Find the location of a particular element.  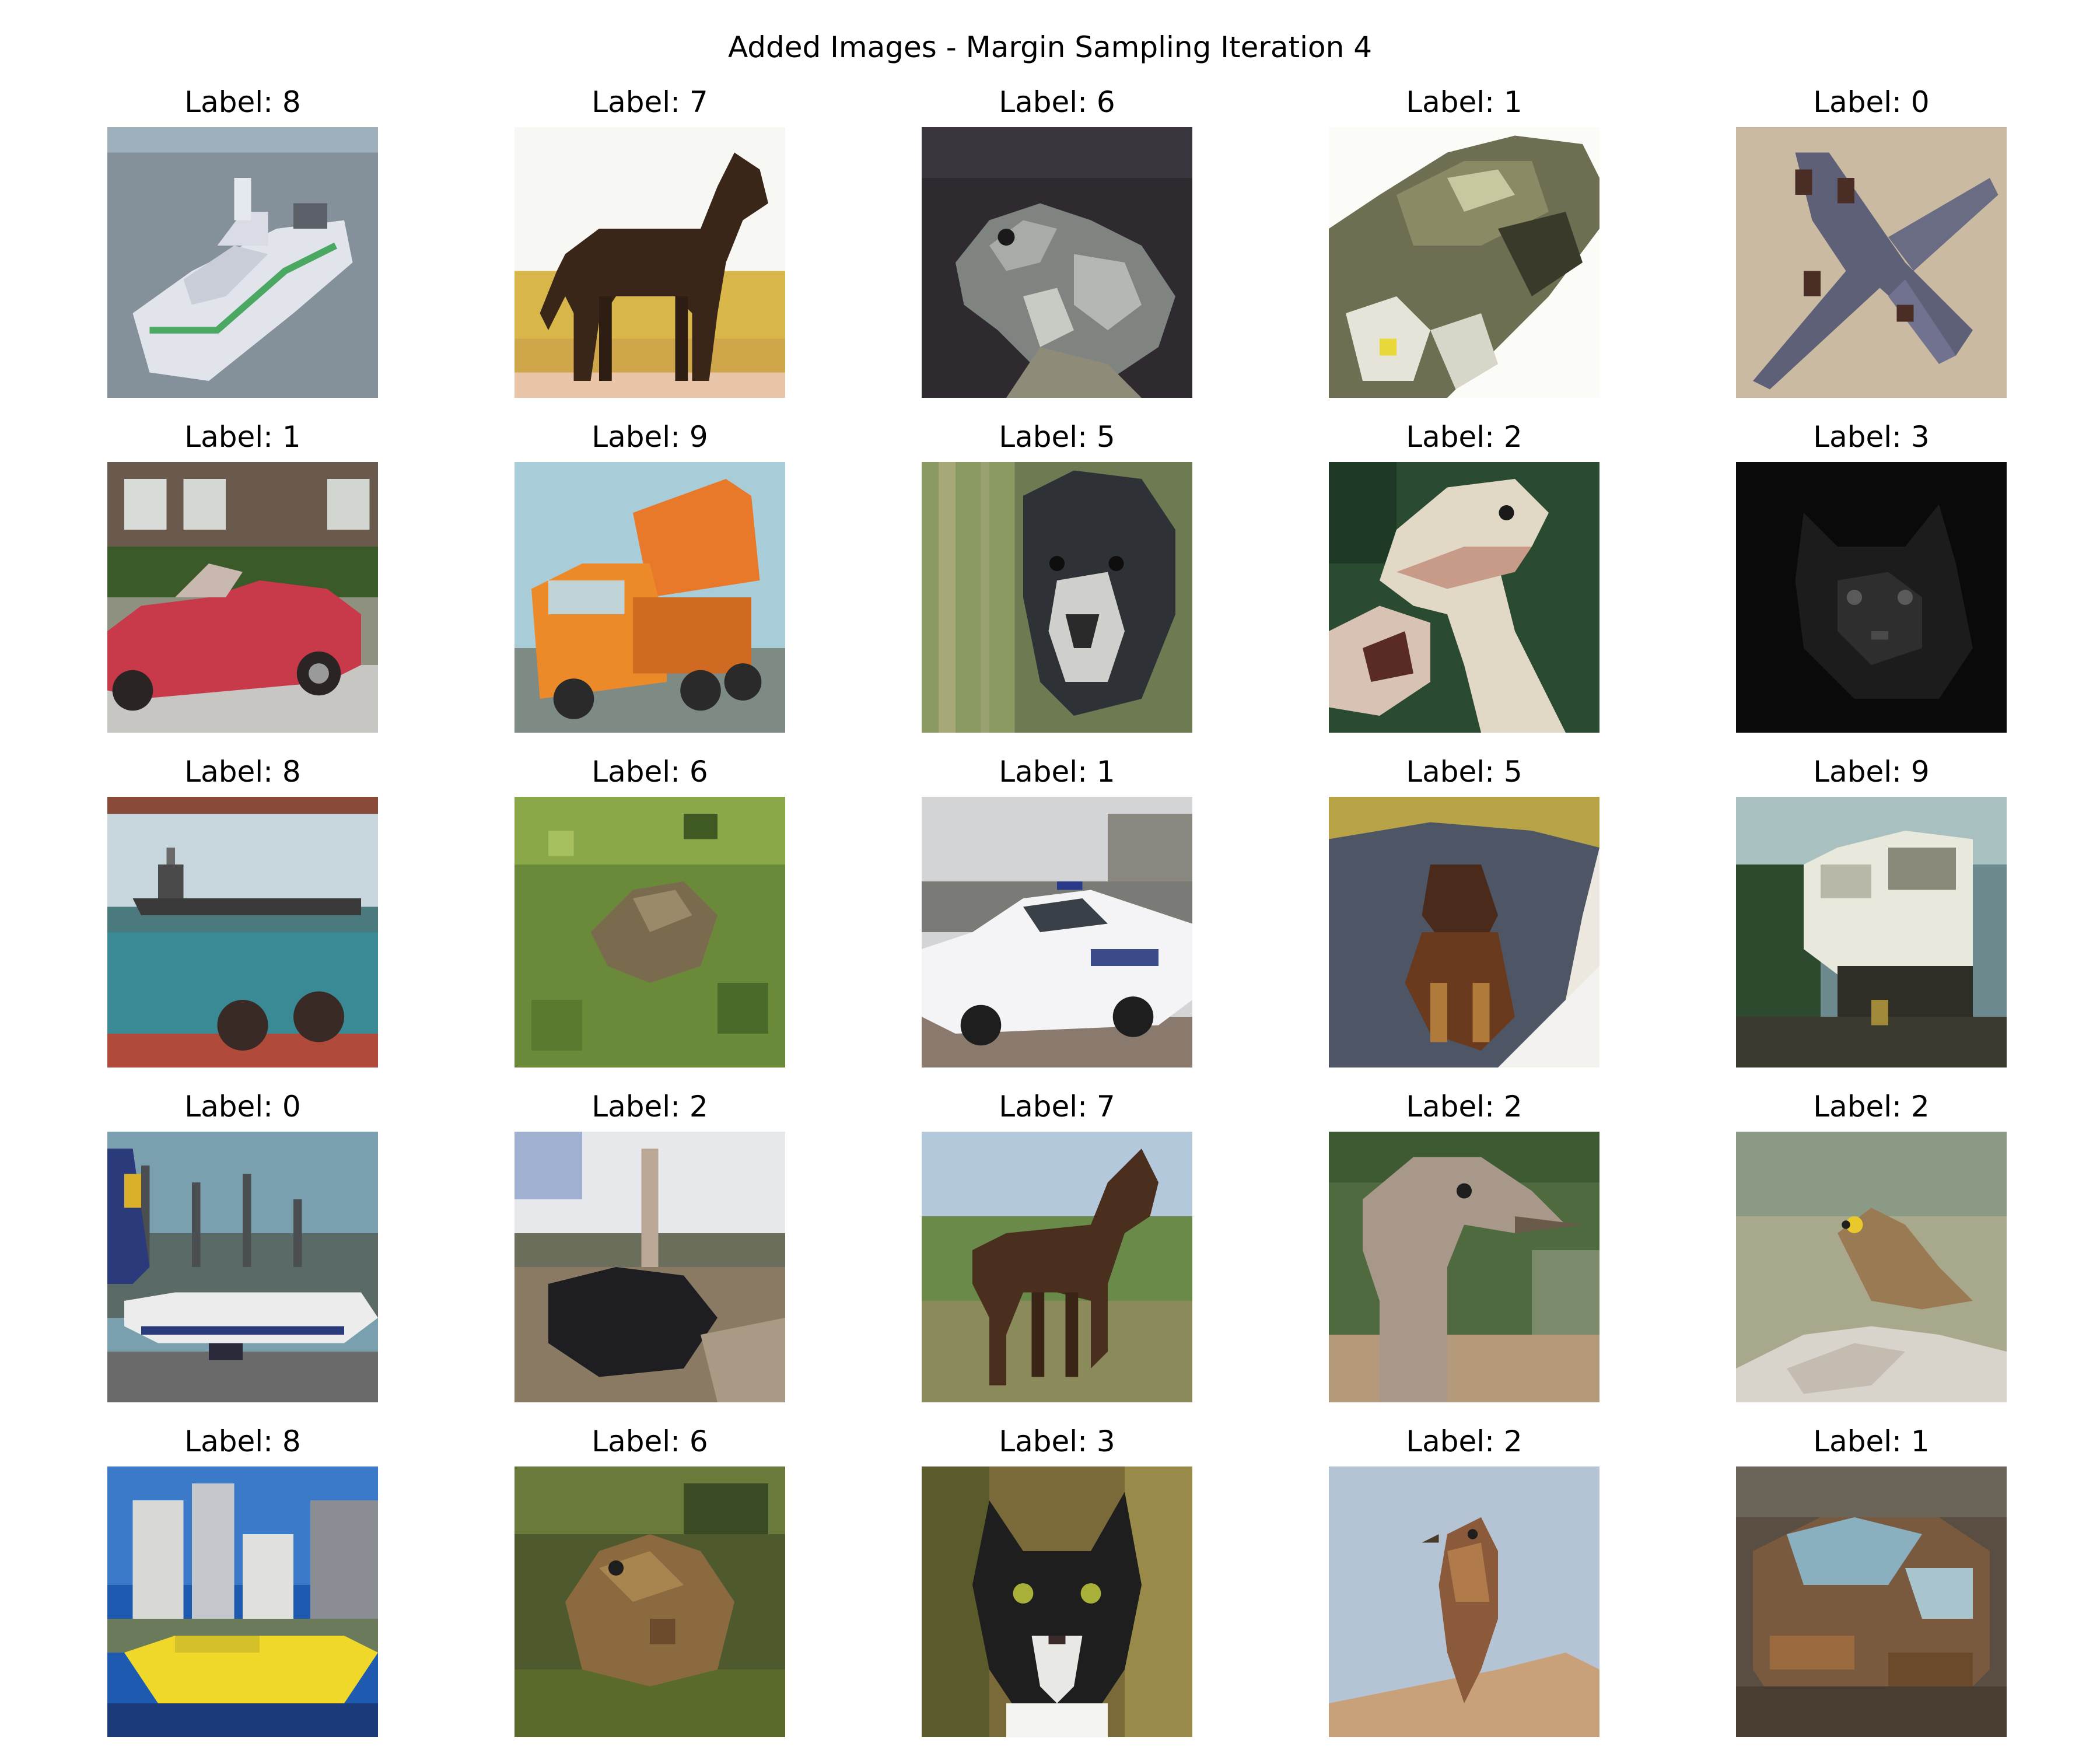

sample-image-white-truck is located at coordinates (1871, 932).